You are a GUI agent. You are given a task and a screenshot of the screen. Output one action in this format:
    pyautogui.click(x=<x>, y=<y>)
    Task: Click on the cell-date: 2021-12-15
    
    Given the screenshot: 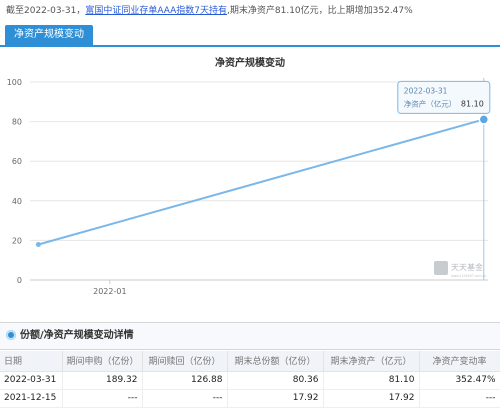 What is the action you would take?
    pyautogui.click(x=31, y=398)
    